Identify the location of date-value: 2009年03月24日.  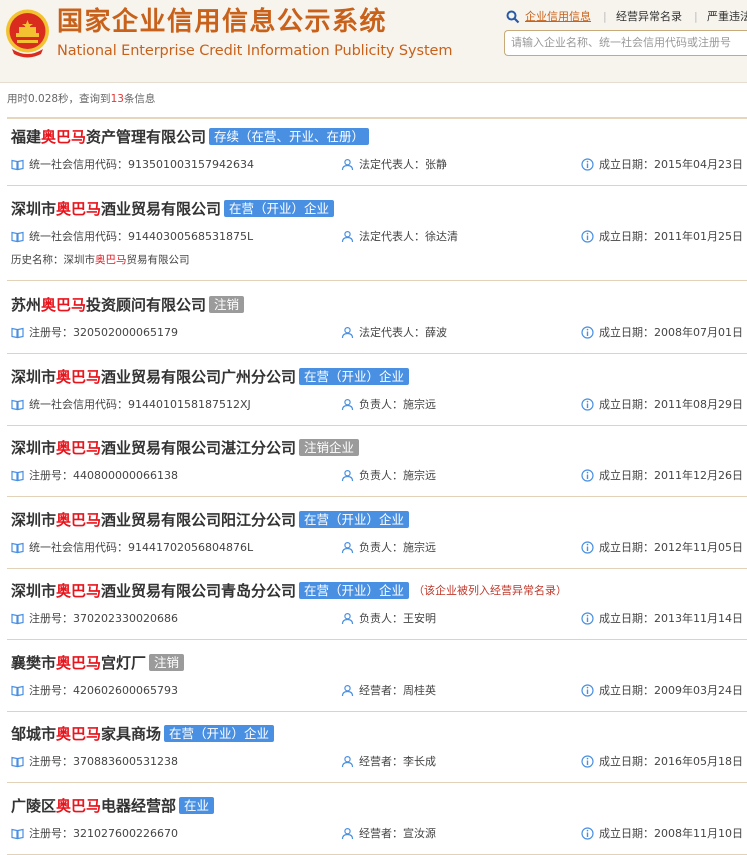
(698, 690).